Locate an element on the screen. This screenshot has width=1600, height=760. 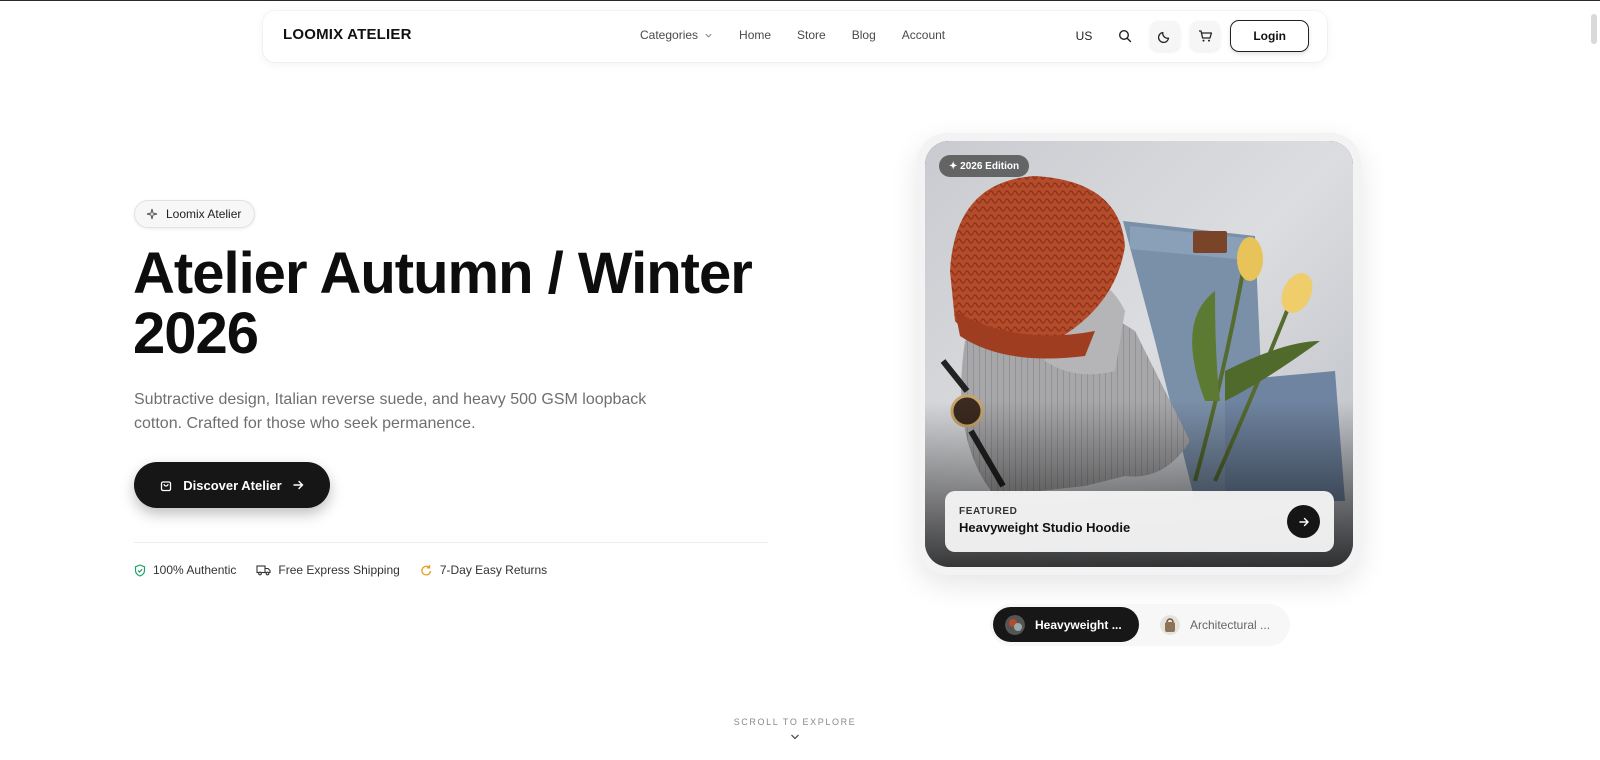
discover-atelier-button: Discover Atelier is located at coordinates (232, 485).